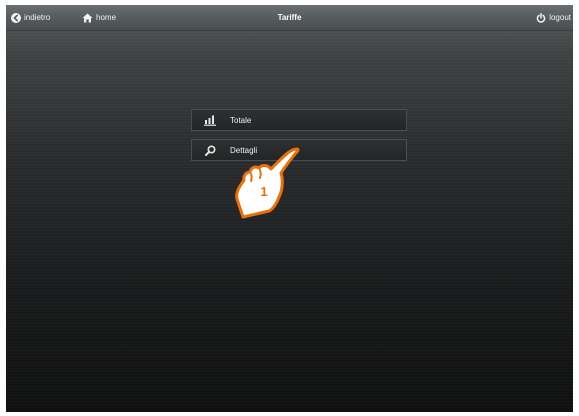 The image size is (579, 416). Describe the element at coordinates (299, 120) in the screenshot. I see `menu-item-totale: Totale` at that location.